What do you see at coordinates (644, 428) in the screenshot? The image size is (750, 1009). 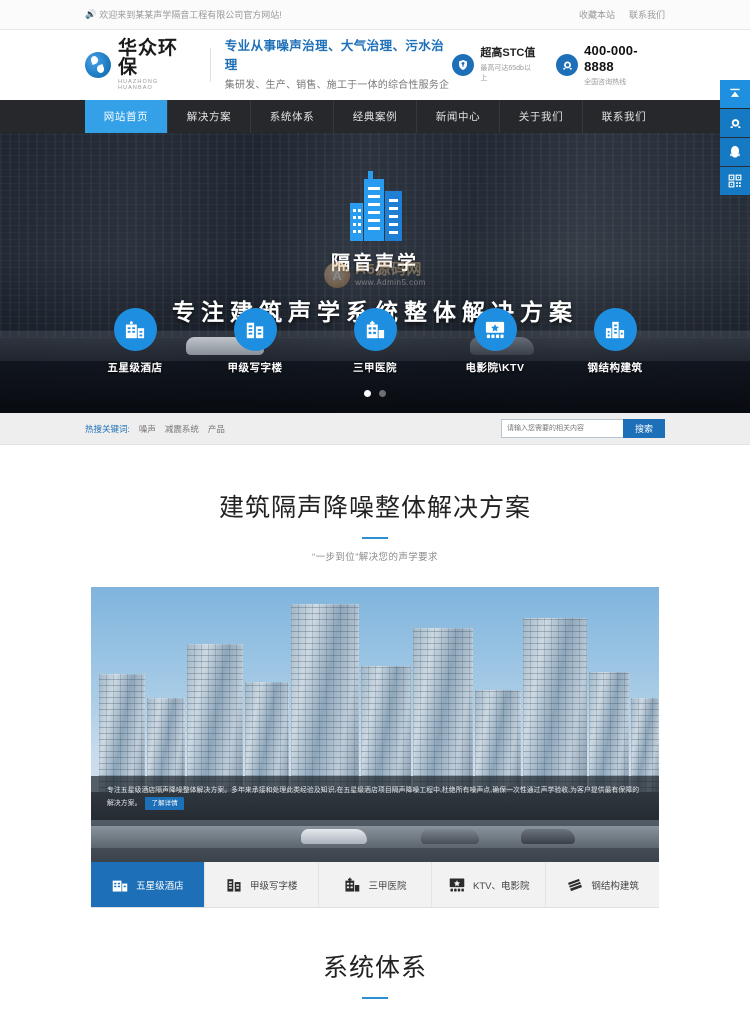 I see `search-button: 搜索` at bounding box center [644, 428].